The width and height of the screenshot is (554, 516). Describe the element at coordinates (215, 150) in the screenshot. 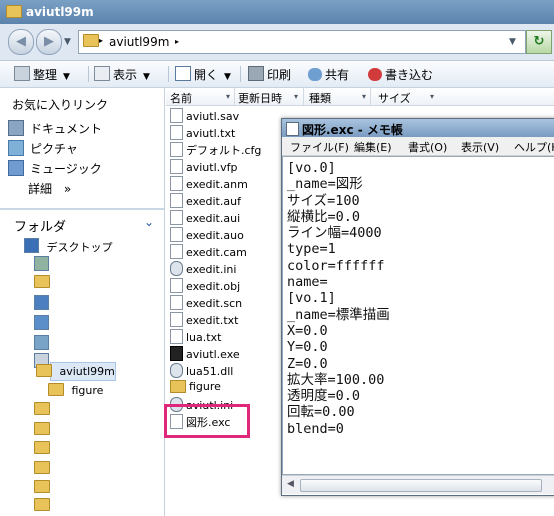

I see `file-row: デフォルト.cfg` at that location.